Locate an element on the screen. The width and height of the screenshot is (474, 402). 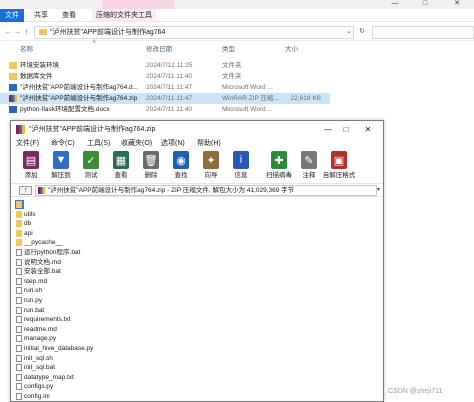
menu-favorites: 收藏夹(O) is located at coordinates (136, 143).